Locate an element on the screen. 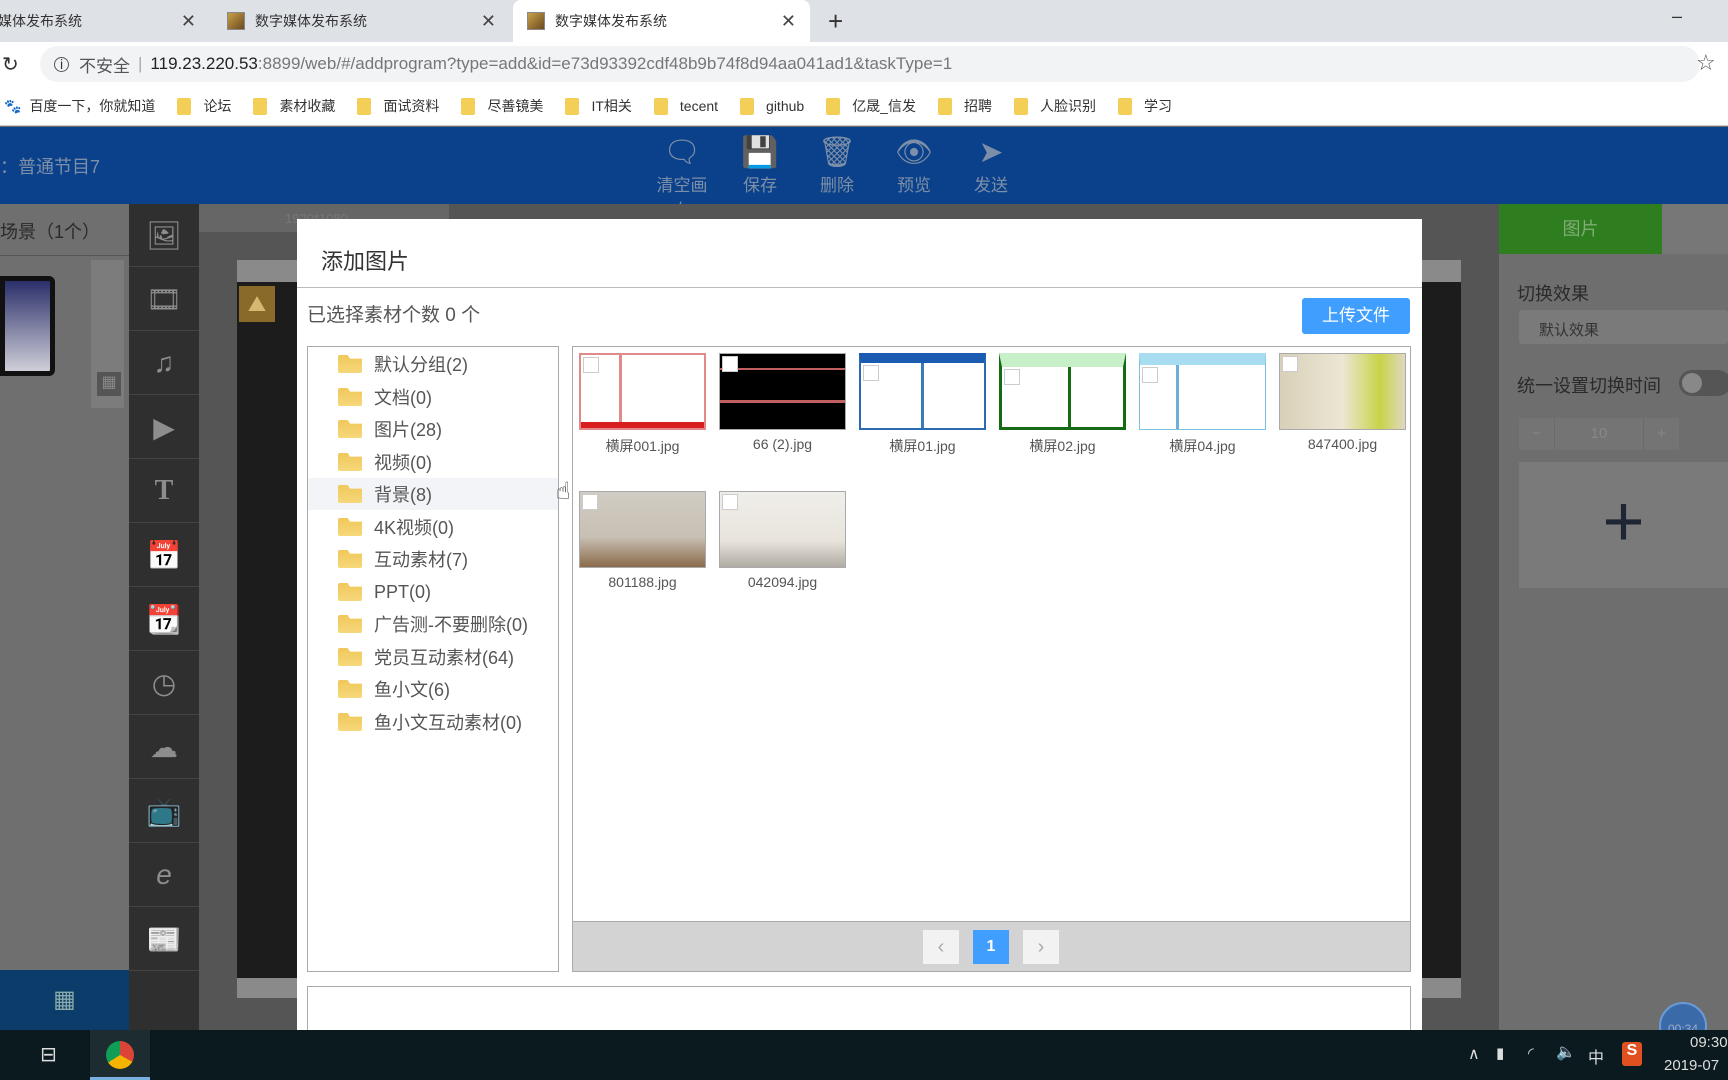 This screenshot has height=1080, width=1728. bookmark-item: 亿晟_信发 is located at coordinates (871, 106).